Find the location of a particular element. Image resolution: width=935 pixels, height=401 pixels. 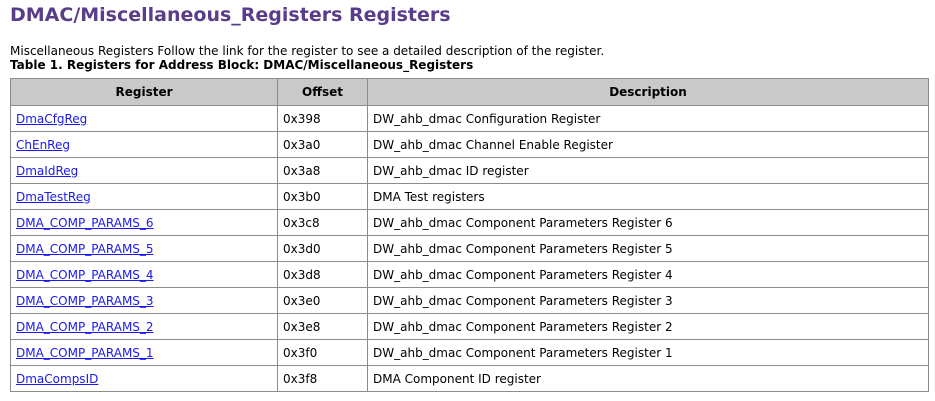

table-header-row: Register Offset Description is located at coordinates (469, 92).